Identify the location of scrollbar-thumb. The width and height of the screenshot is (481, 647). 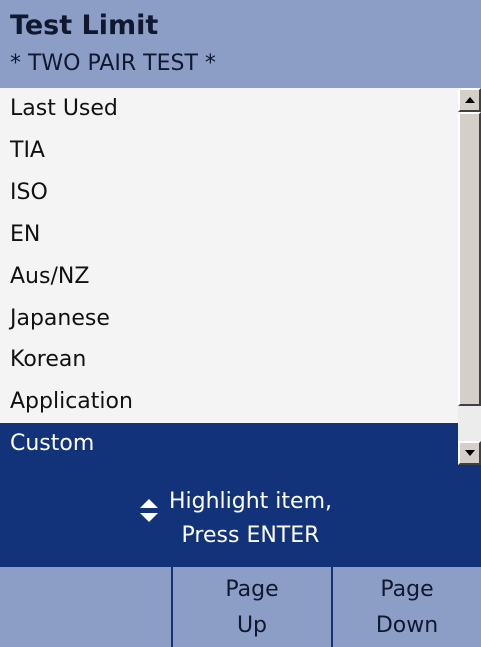
(469, 259).